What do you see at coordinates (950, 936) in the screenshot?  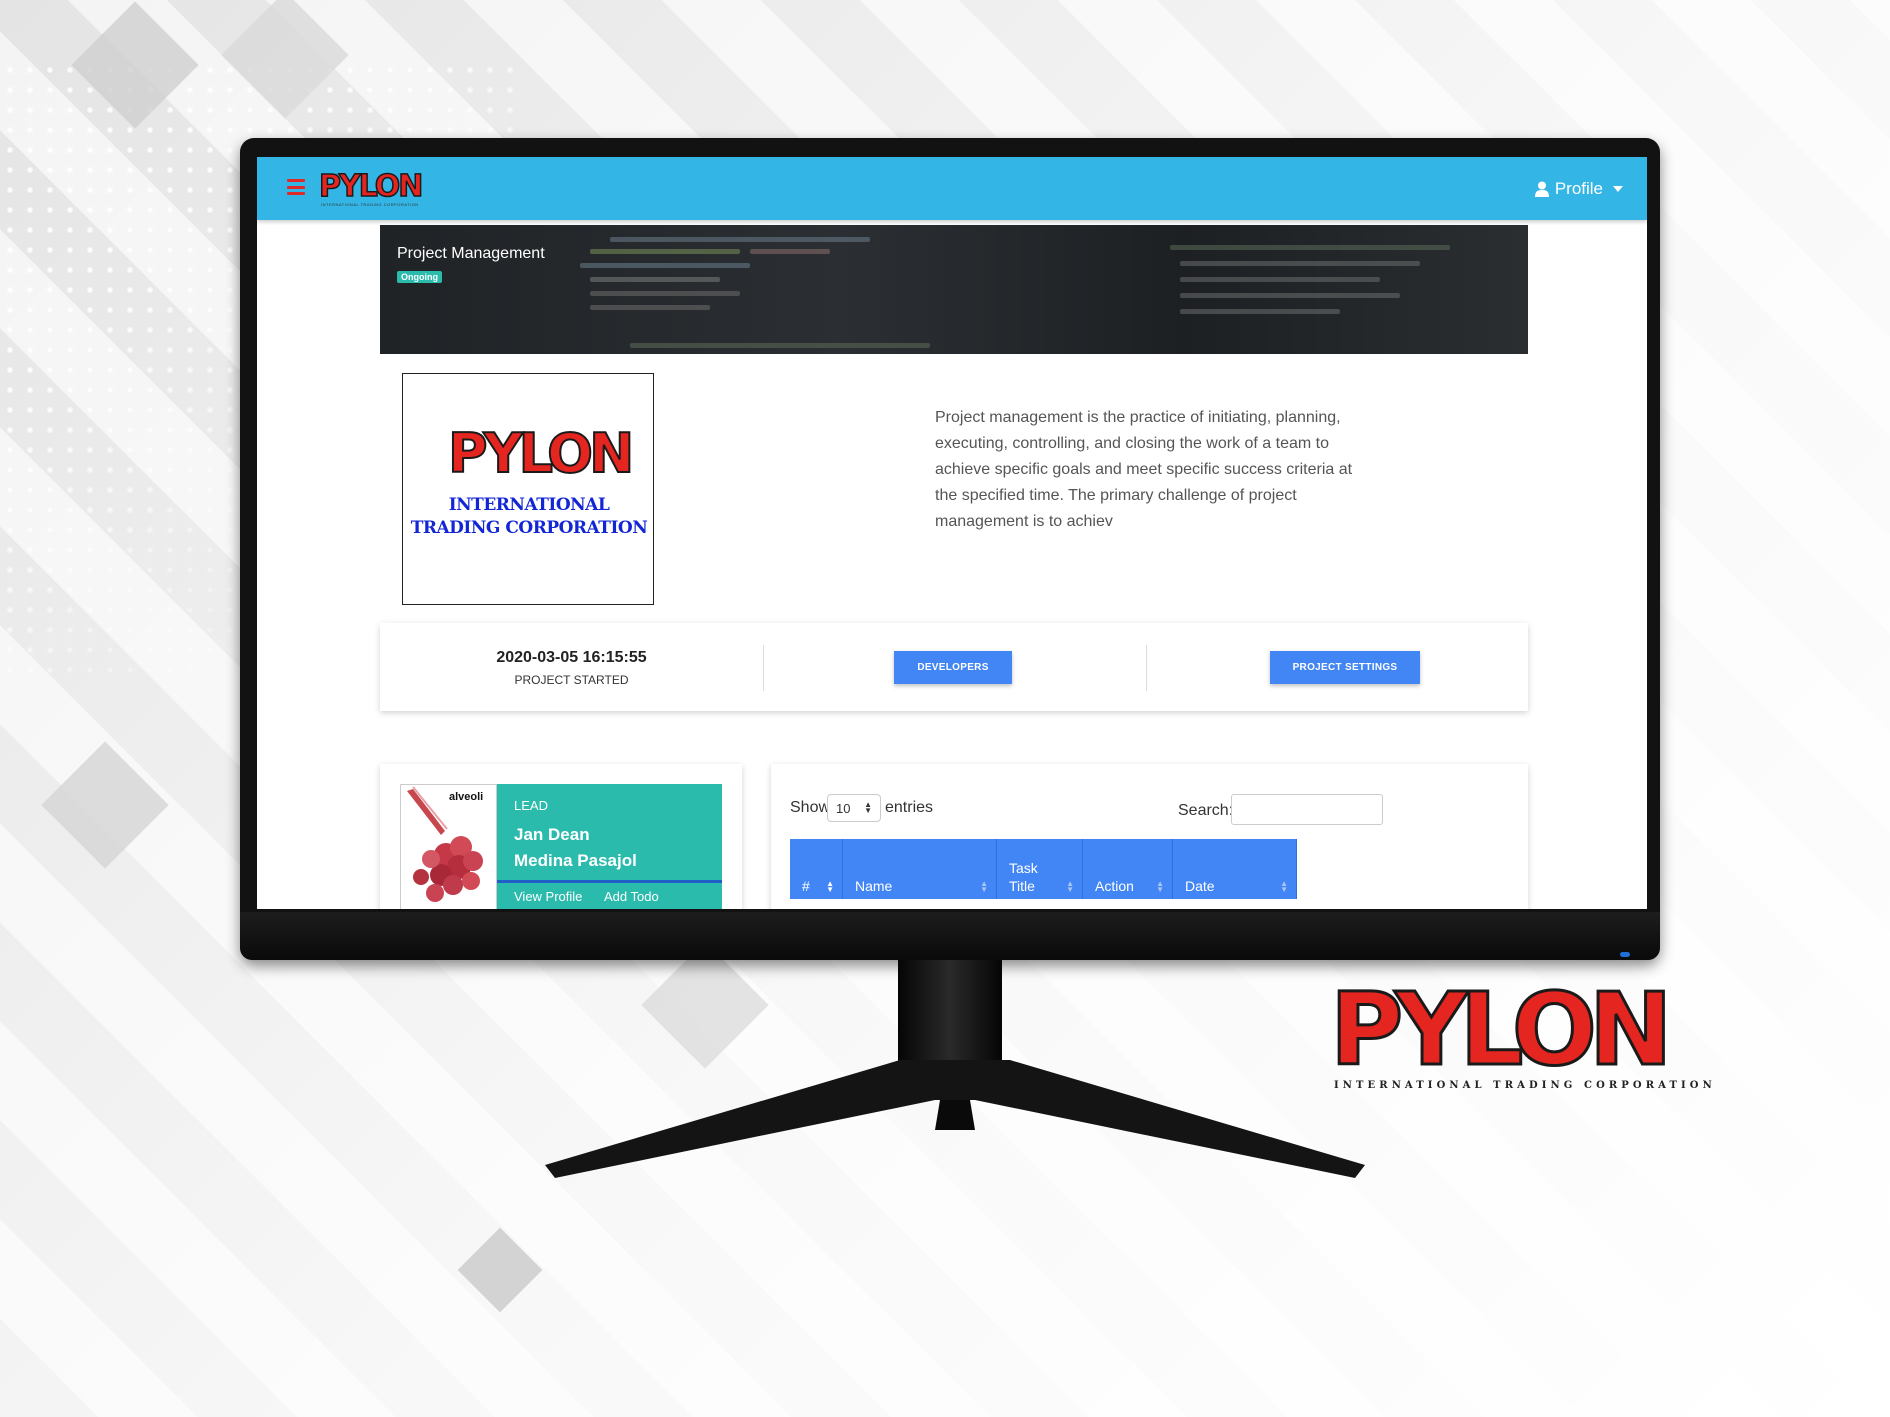 I see `monitor-bezel-bottom` at bounding box center [950, 936].